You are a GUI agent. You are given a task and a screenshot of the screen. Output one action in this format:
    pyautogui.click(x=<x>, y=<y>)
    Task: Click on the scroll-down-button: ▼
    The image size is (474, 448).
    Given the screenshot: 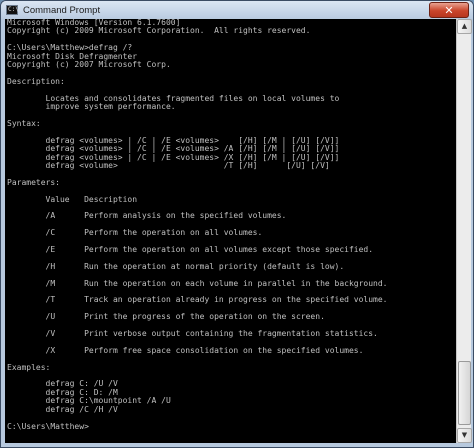 What is the action you would take?
    pyautogui.click(x=464, y=435)
    